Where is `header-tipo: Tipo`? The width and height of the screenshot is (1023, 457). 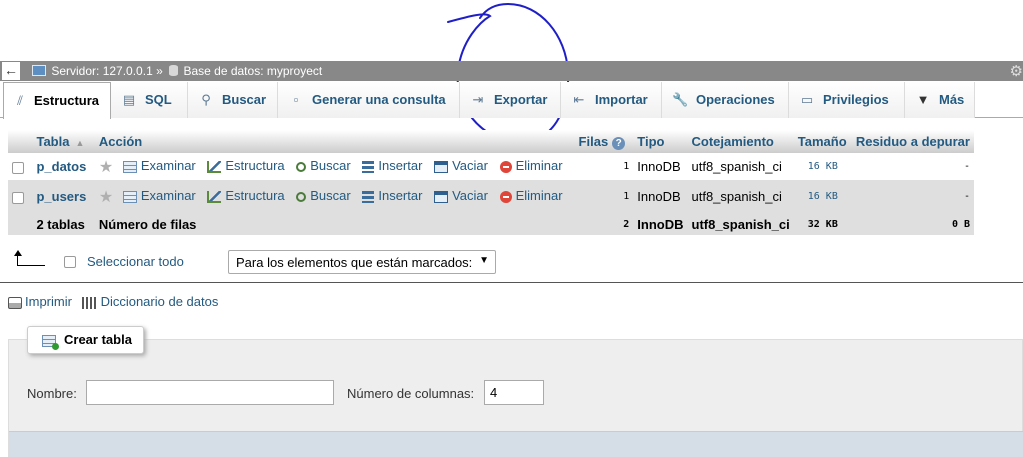 header-tipo: Tipo is located at coordinates (660, 141).